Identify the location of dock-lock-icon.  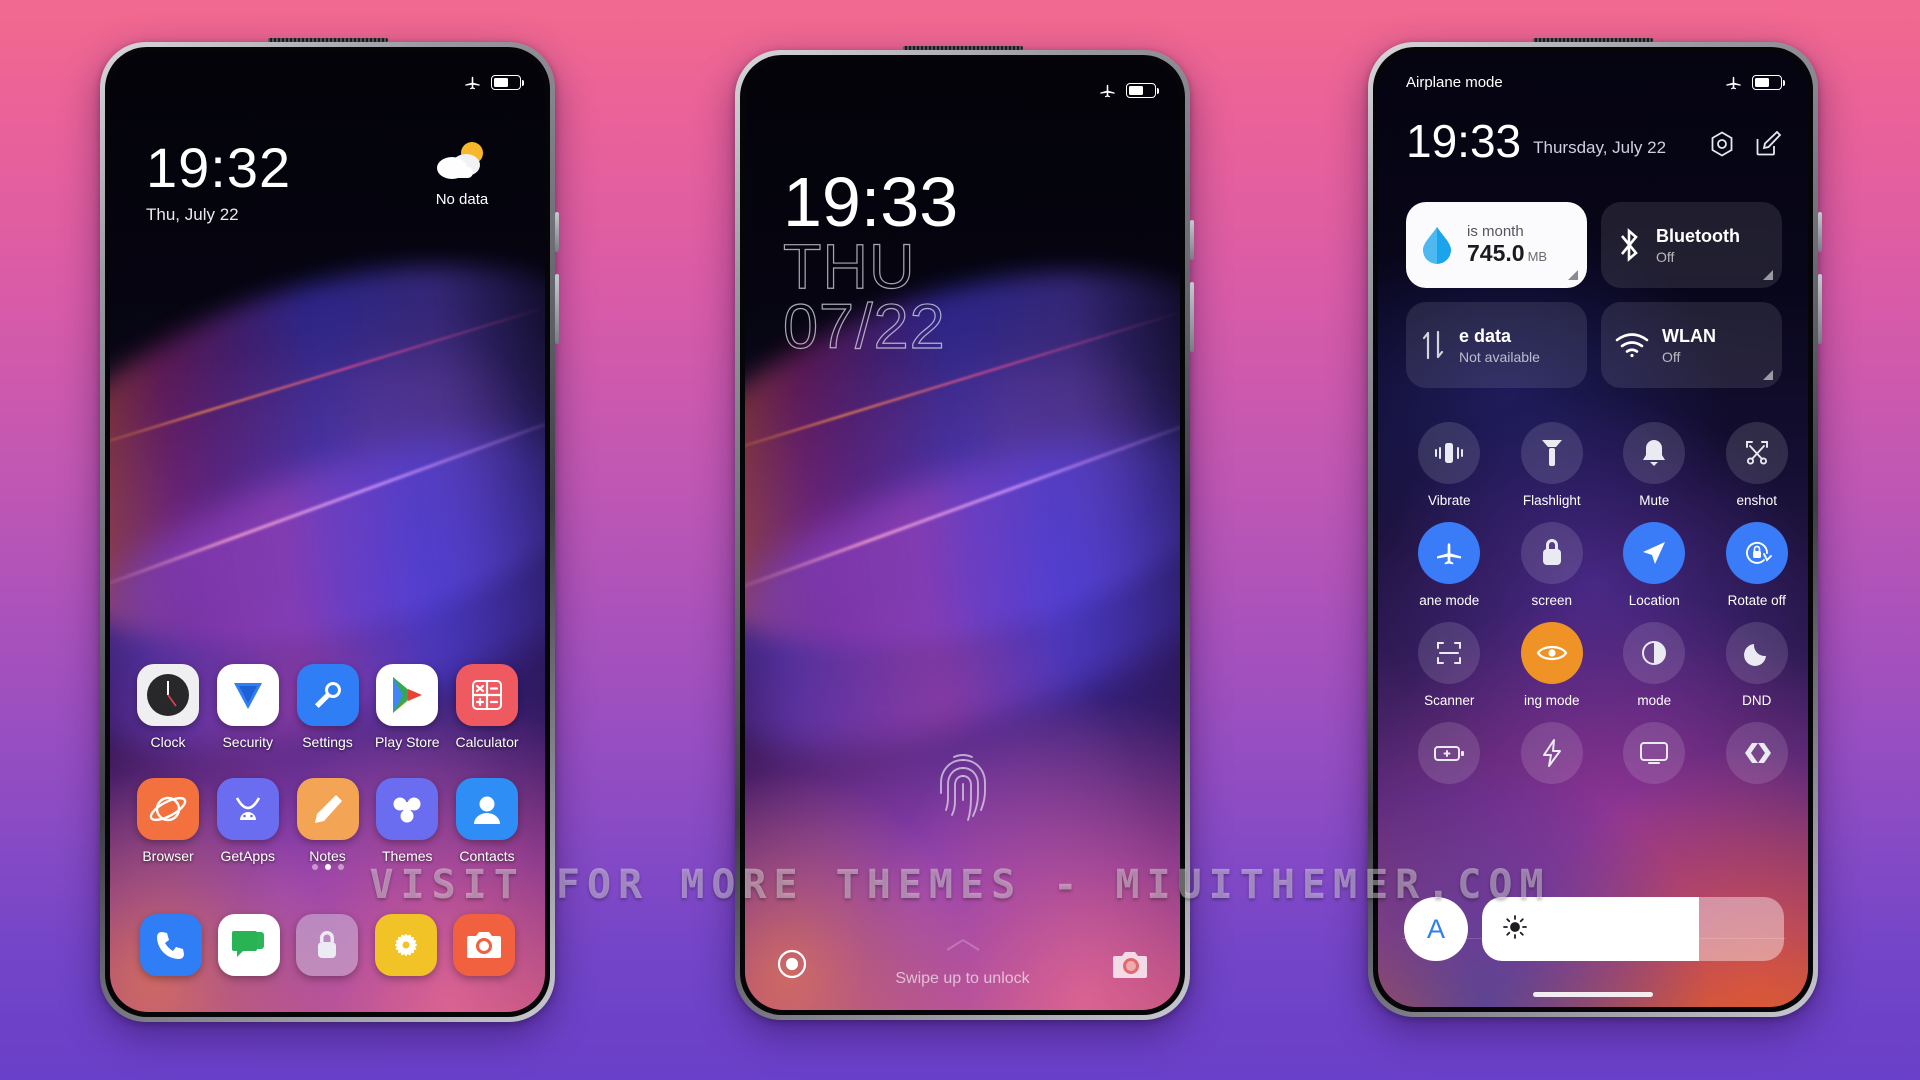
(327, 945).